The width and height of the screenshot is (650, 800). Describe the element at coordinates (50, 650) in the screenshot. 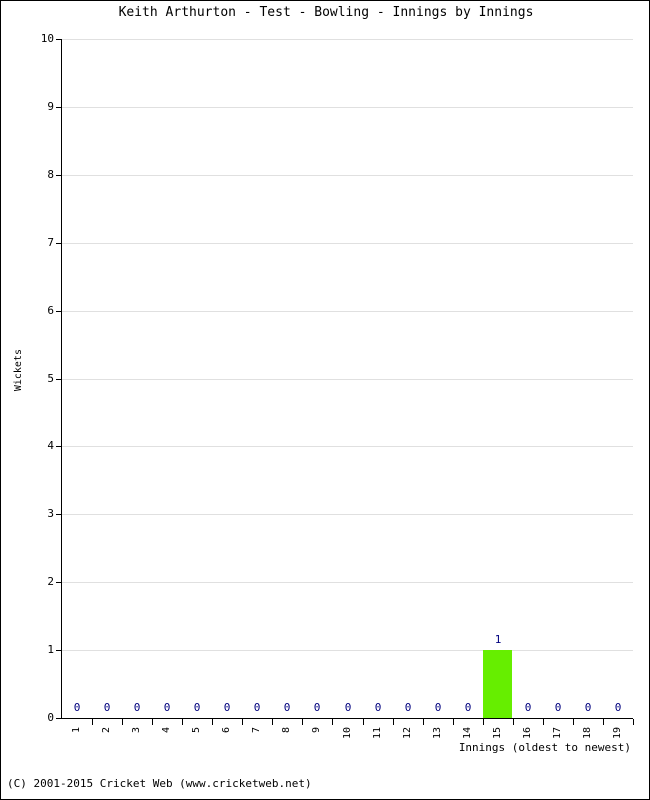

I see `y-axis-tick-label: 1` at that location.